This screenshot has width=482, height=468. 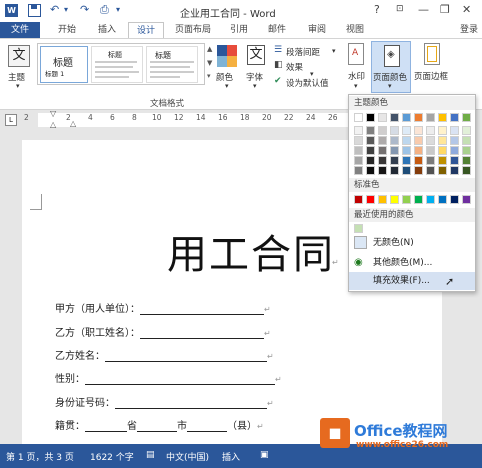 What do you see at coordinates (466, 9) in the screenshot?
I see `close-button: ✕` at bounding box center [466, 9].